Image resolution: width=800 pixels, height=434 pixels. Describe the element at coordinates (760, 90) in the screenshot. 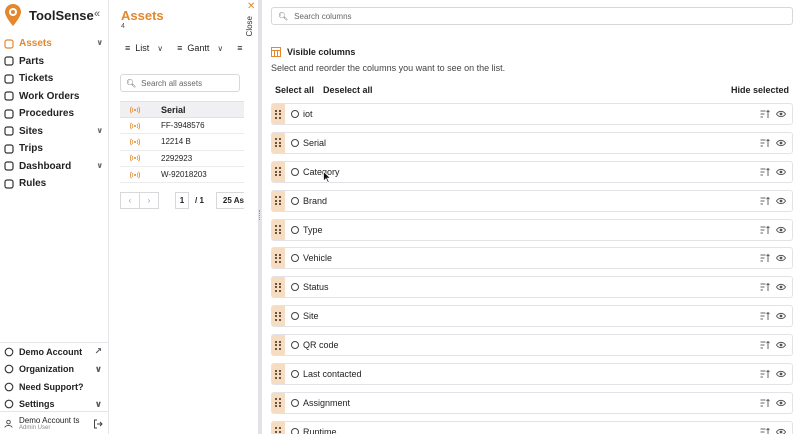

I see `hide-selected-button: Hide selected` at that location.